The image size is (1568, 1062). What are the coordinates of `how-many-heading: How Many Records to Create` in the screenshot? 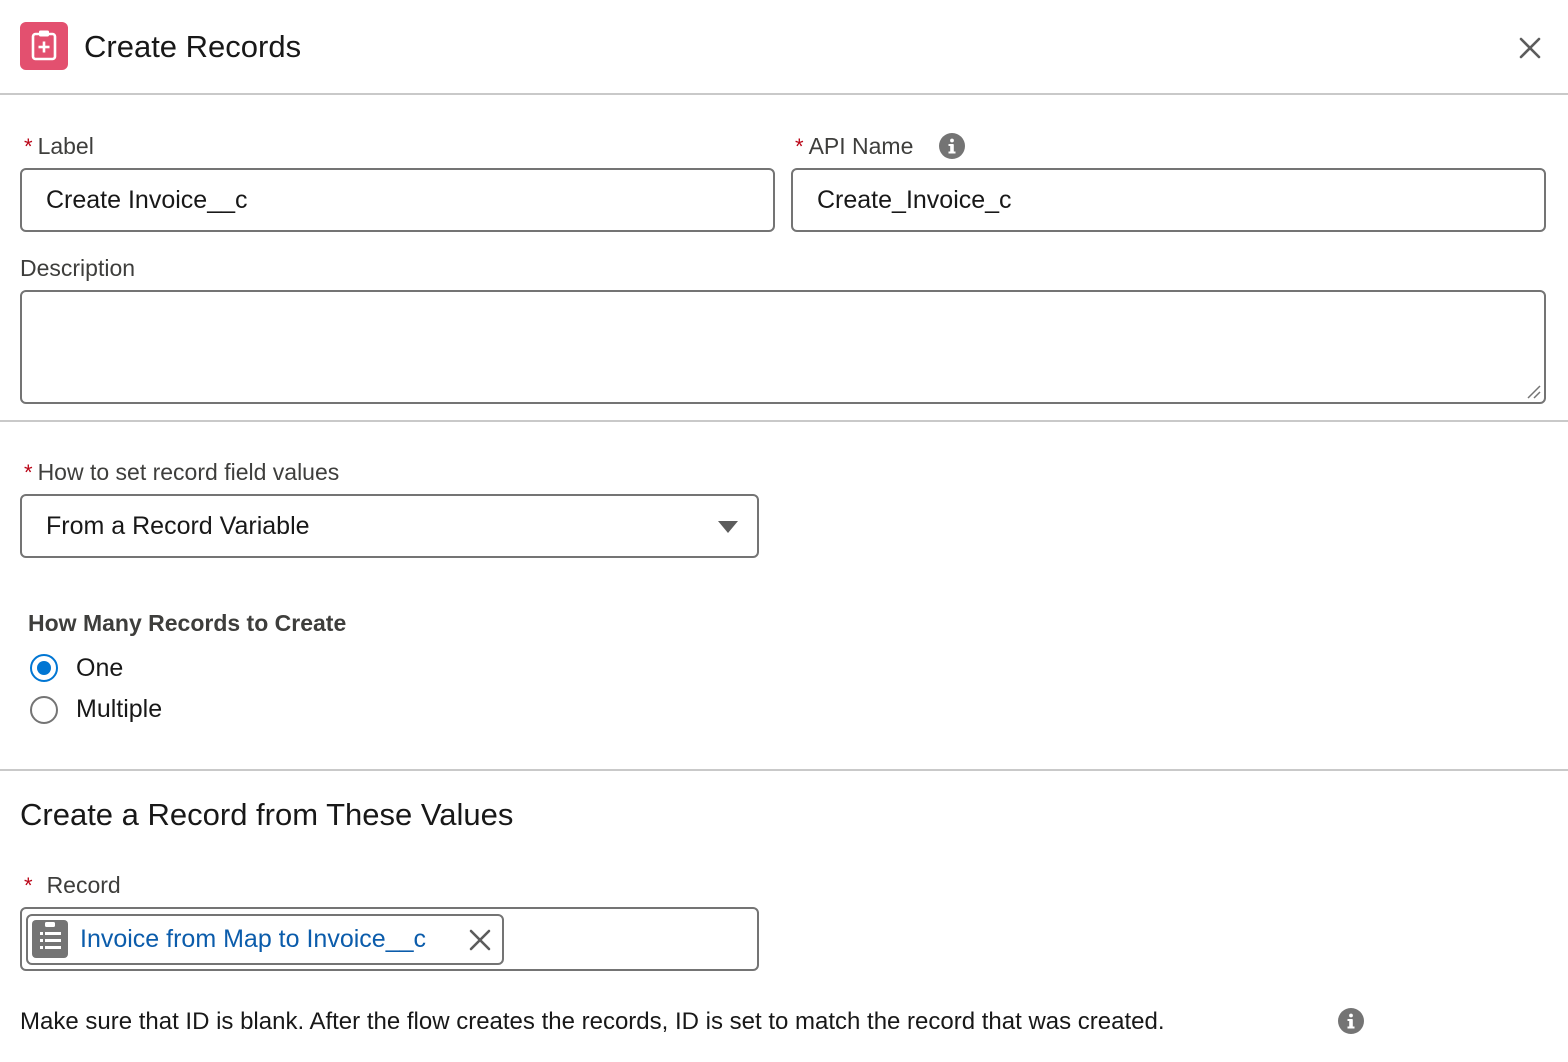 It's located at (187, 623).